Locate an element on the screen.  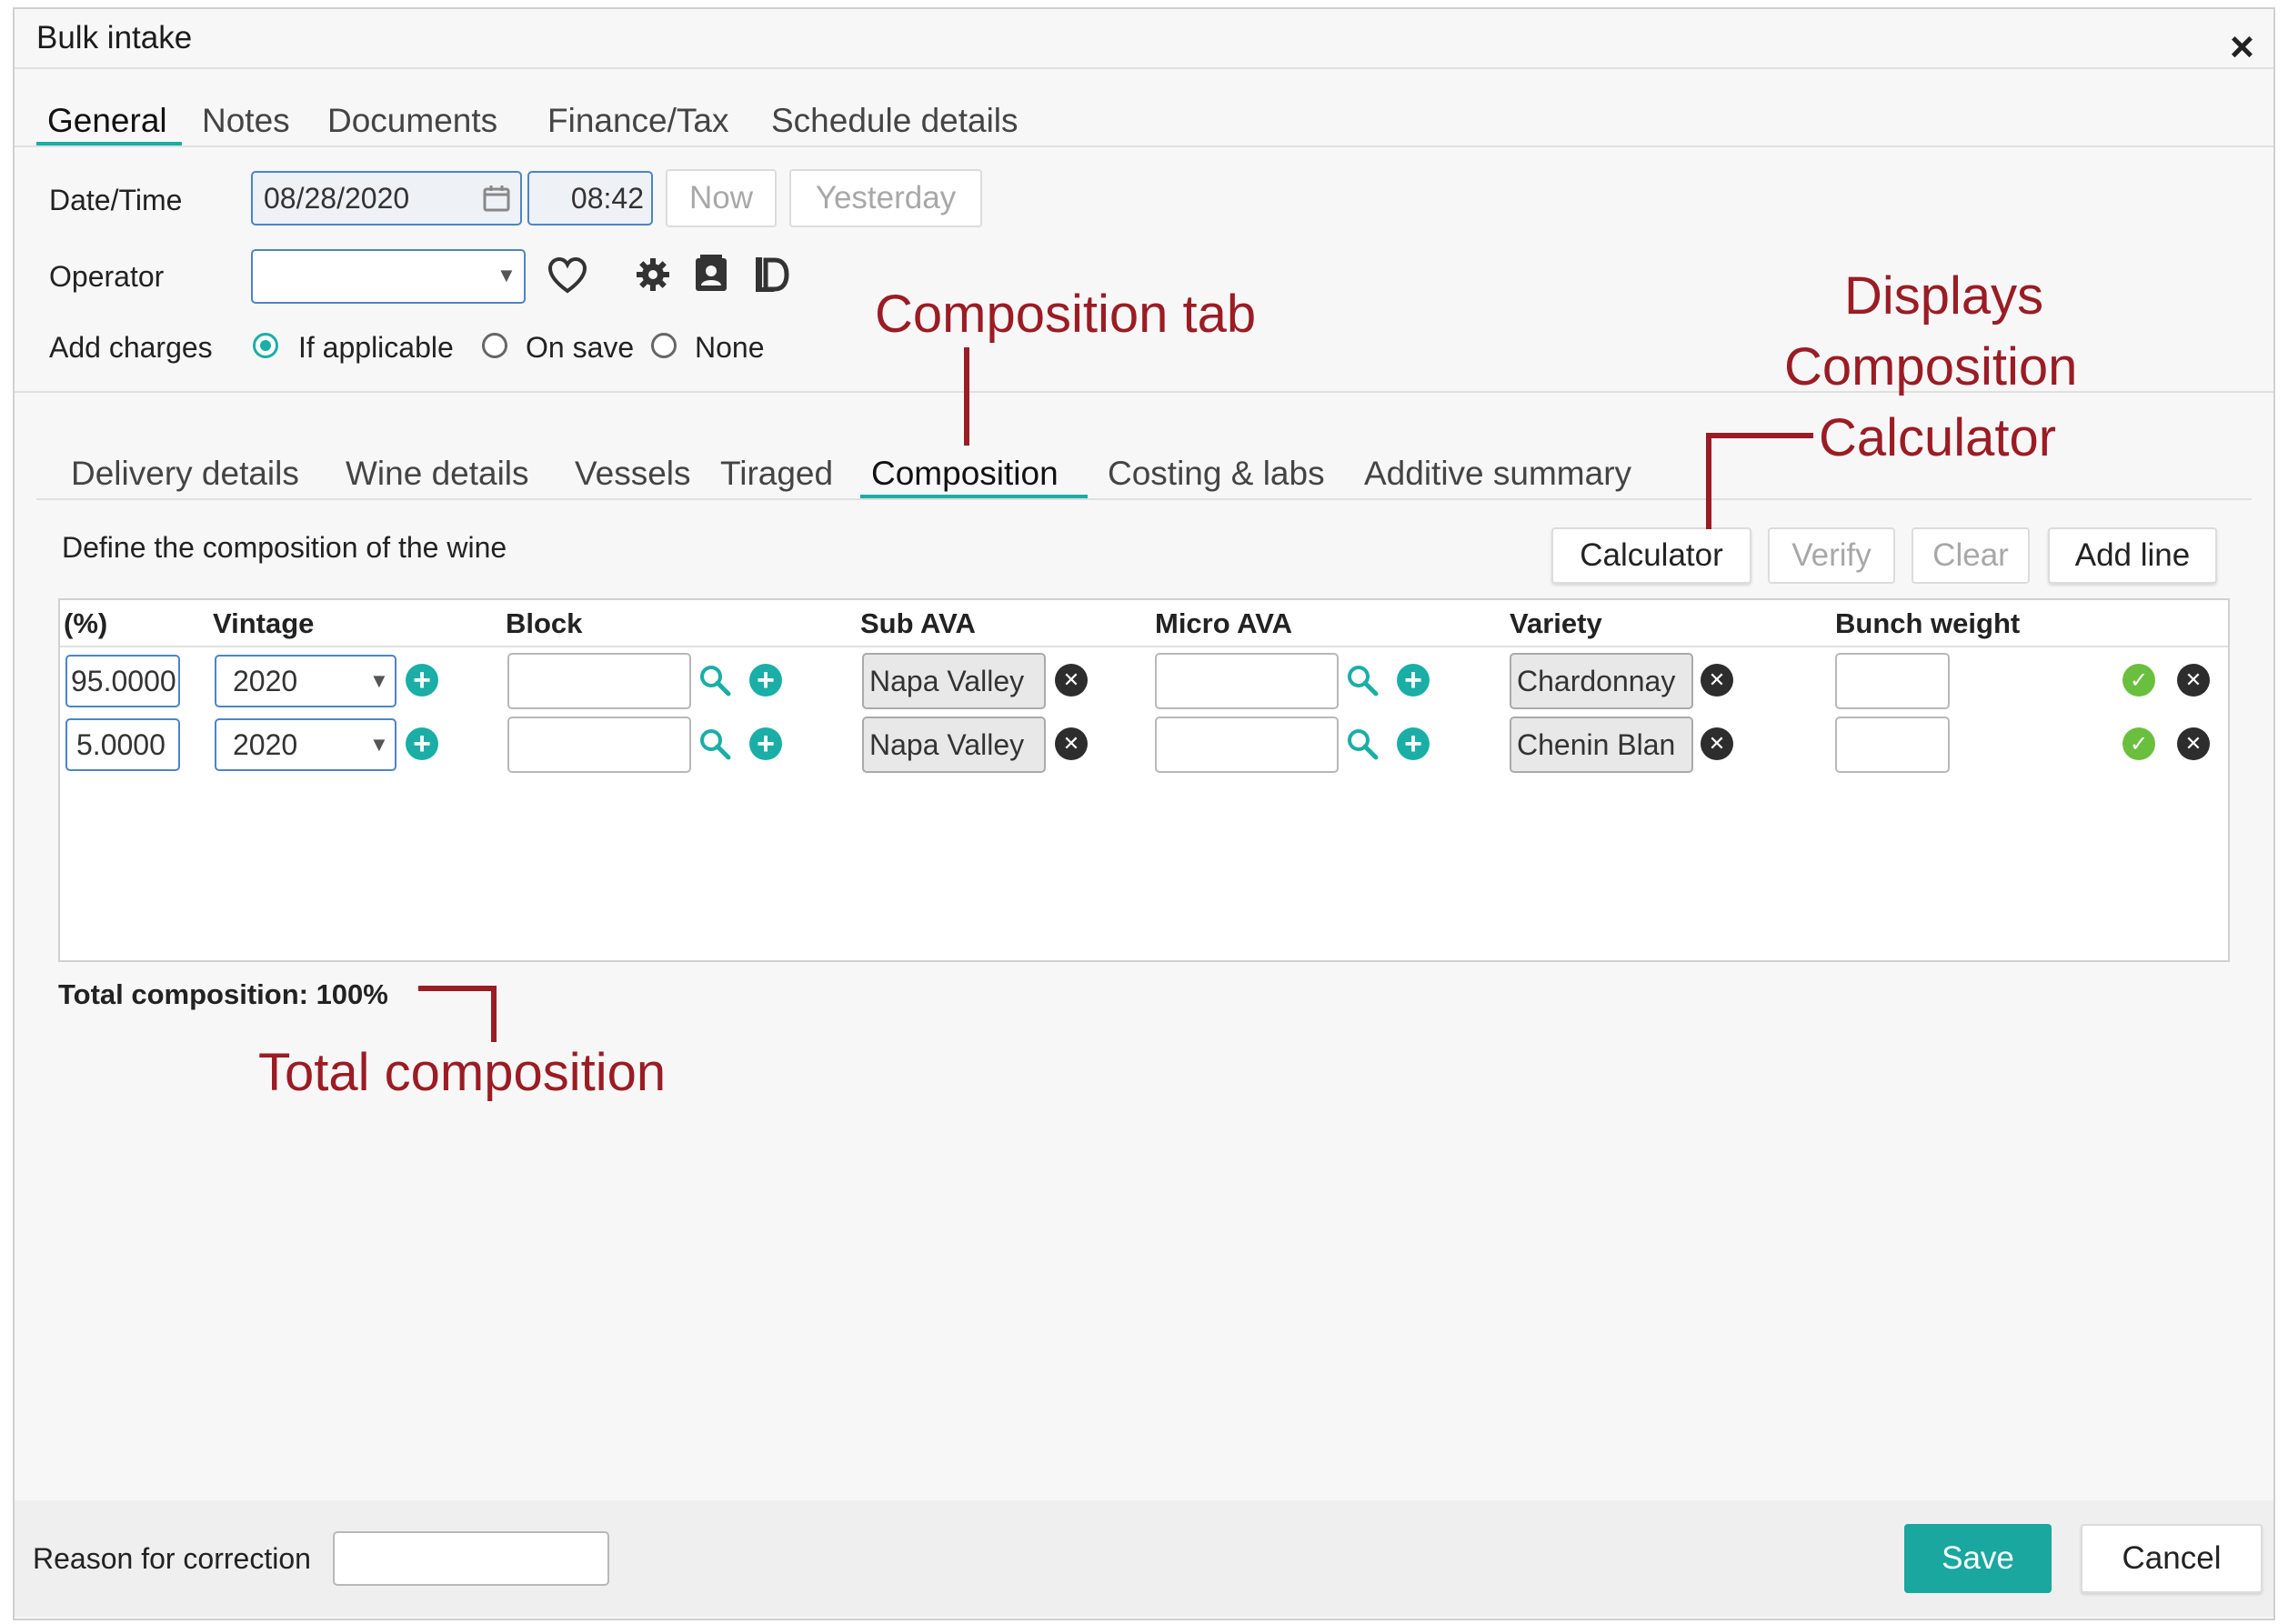
tab-tiraged: Tiraged is located at coordinates (776, 474).